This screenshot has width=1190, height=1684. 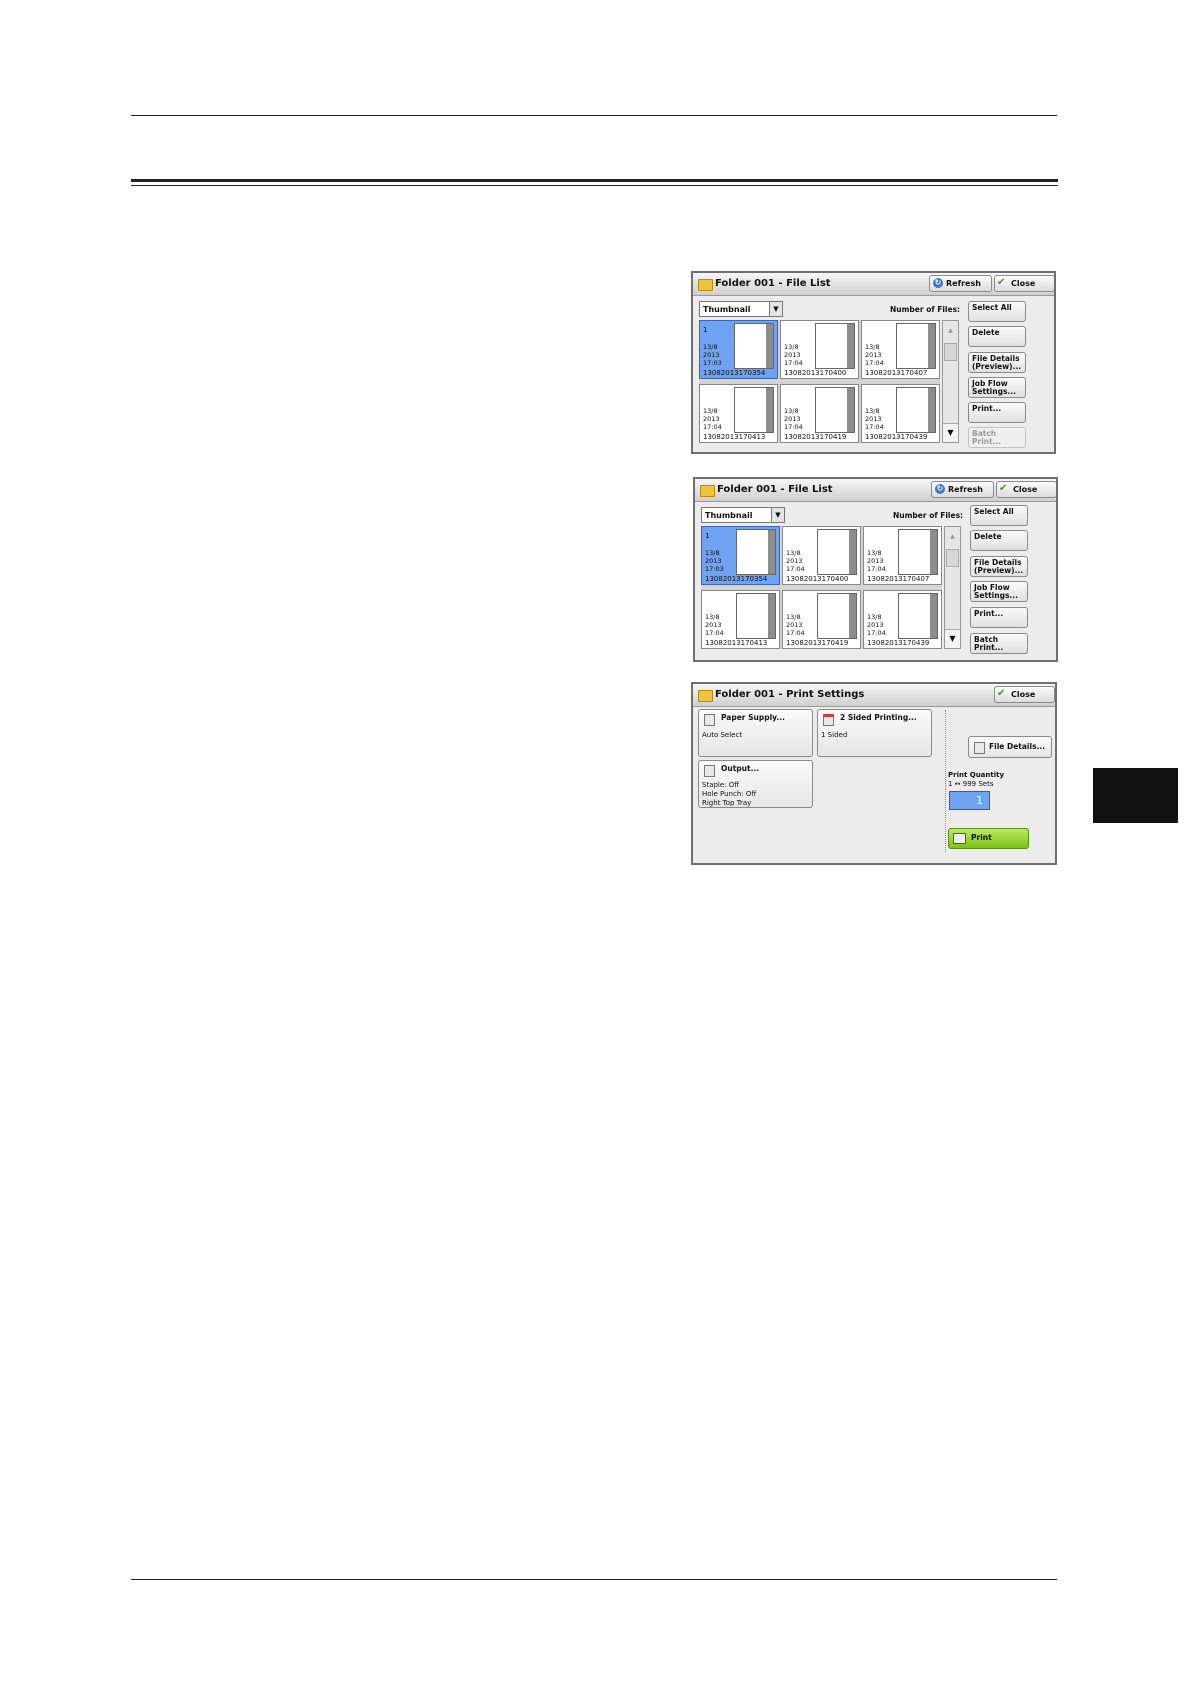 What do you see at coordinates (828, 720) in the screenshot?
I see `two-sided-icon` at bounding box center [828, 720].